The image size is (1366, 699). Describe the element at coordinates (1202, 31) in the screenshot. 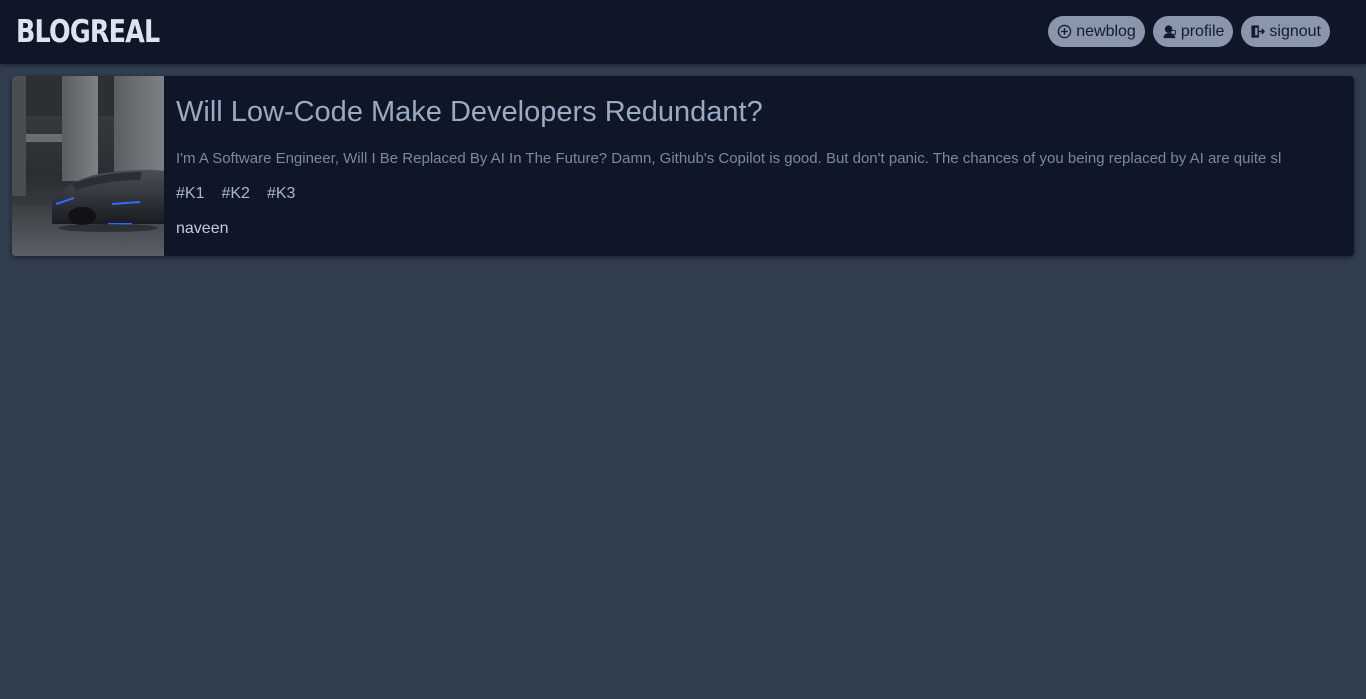

I see `profile-label: profile` at that location.